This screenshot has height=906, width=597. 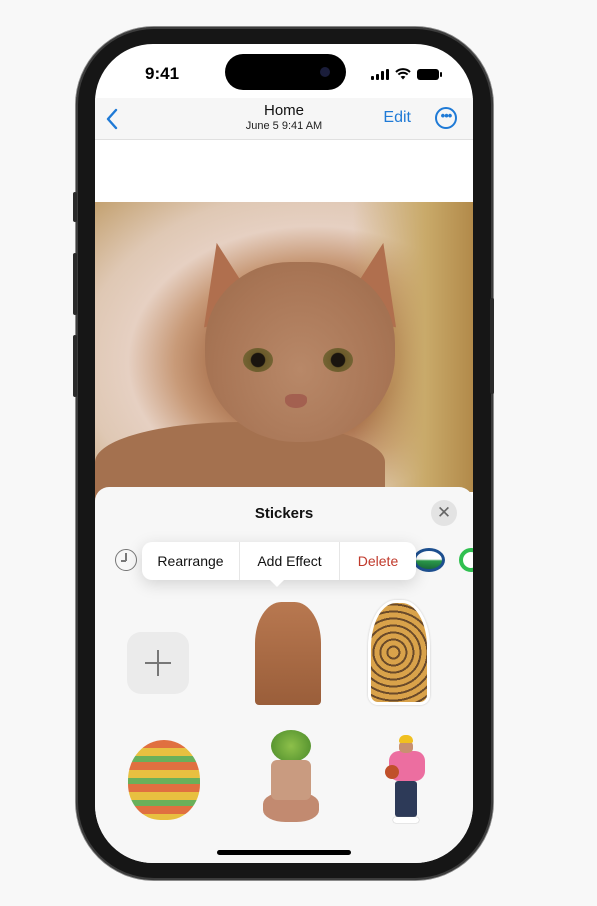 What do you see at coordinates (380, 74) in the screenshot?
I see `cellular-signal-icon` at bounding box center [380, 74].